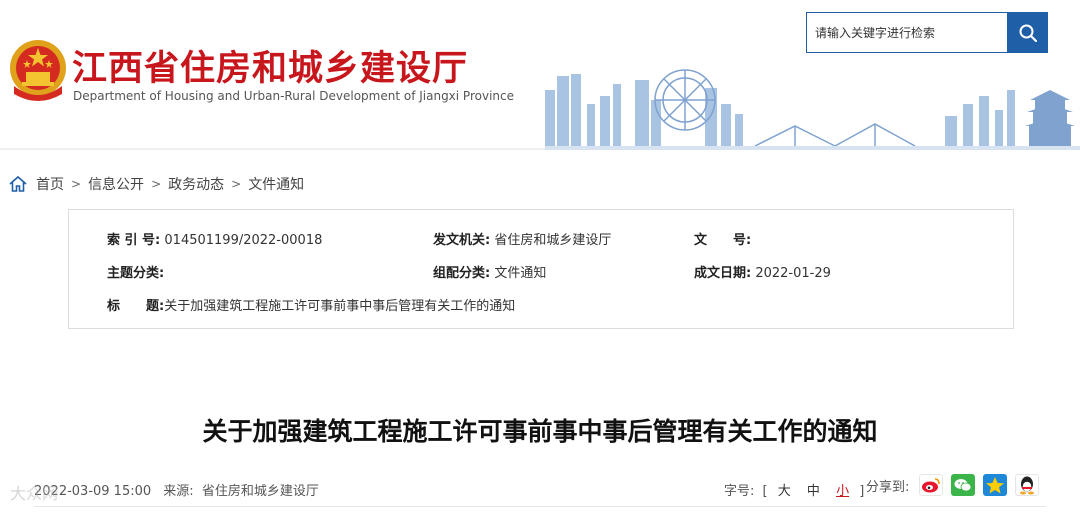  What do you see at coordinates (888, 487) in the screenshot?
I see `share-label: 分享到:` at bounding box center [888, 487].